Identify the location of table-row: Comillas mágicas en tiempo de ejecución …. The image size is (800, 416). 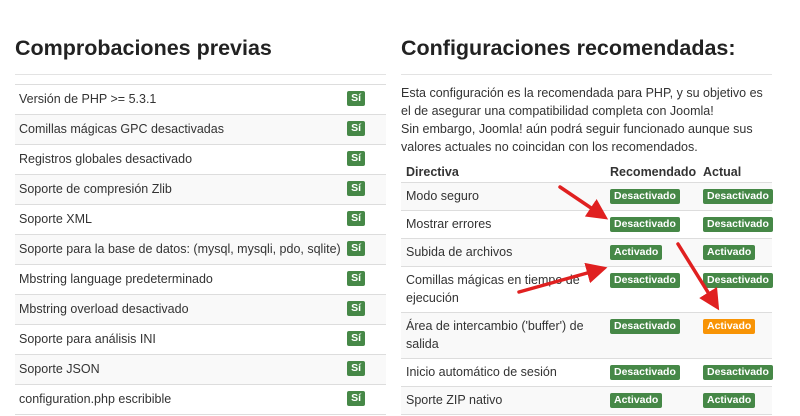
(587, 289).